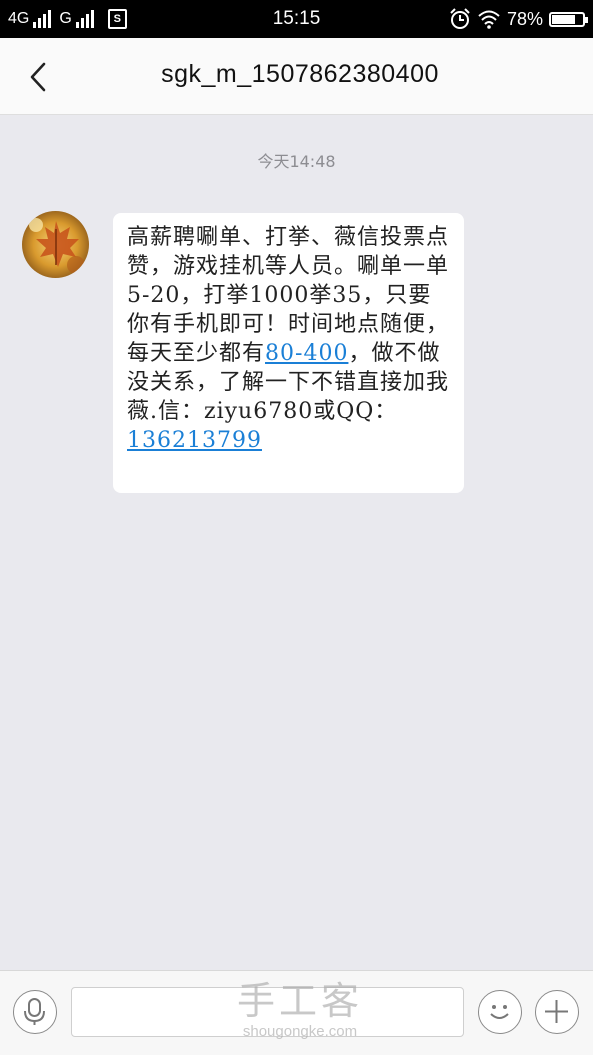 The width and height of the screenshot is (593, 1055). What do you see at coordinates (564, 19) in the screenshot?
I see `battery-fill` at bounding box center [564, 19].